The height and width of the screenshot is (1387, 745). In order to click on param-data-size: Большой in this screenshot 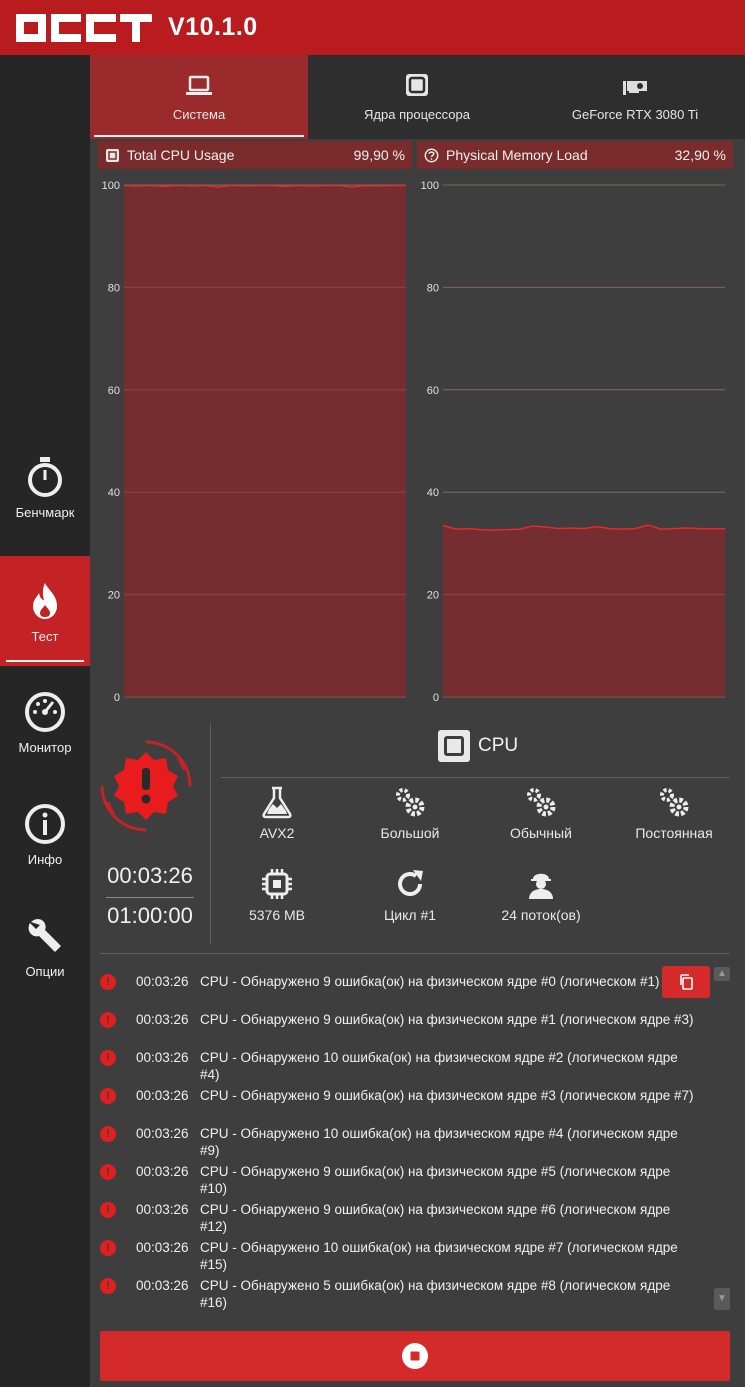, I will do `click(410, 813)`.